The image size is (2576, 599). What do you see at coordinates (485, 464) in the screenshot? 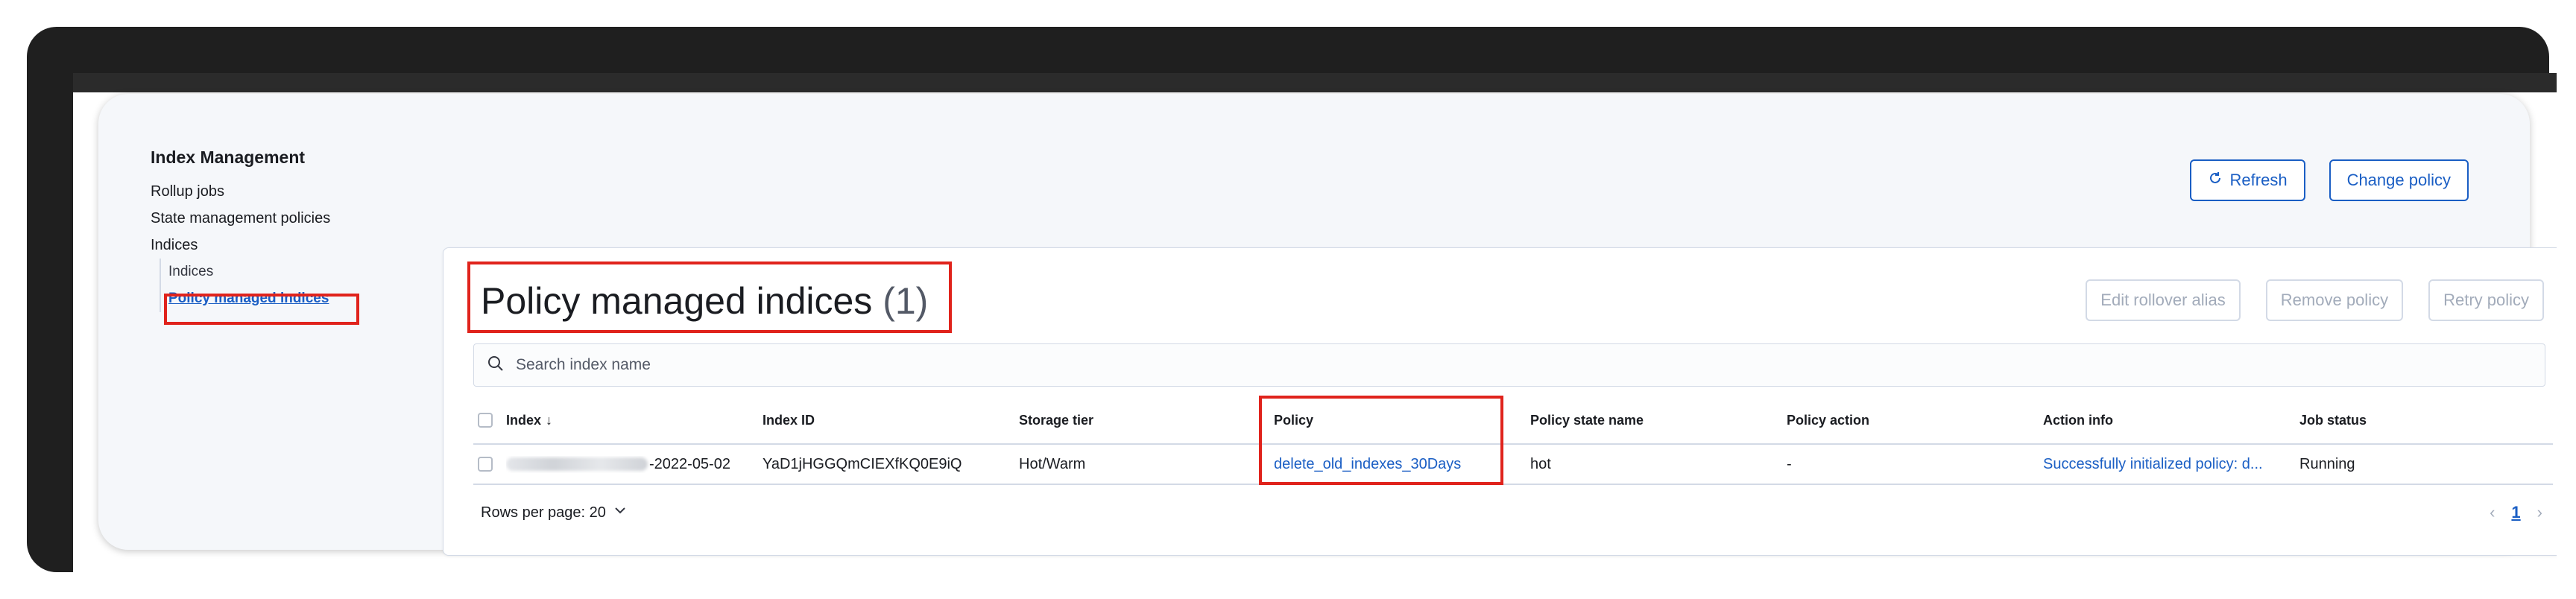
I see `row-checkbox` at bounding box center [485, 464].